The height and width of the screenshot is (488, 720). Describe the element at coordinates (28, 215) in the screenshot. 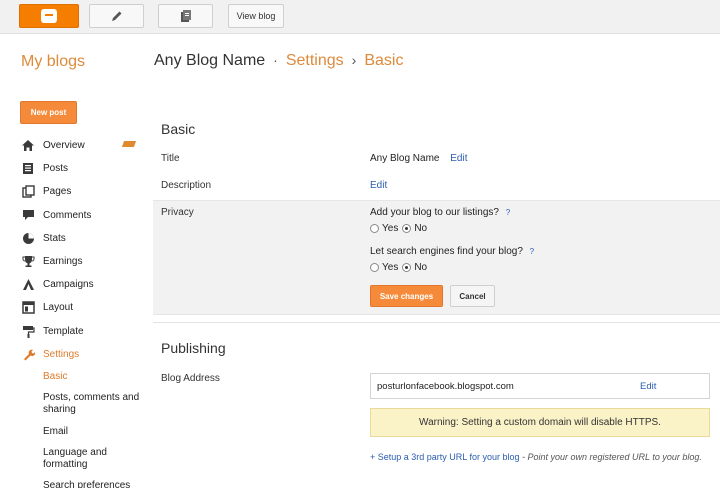

I see `comment-icon` at that location.